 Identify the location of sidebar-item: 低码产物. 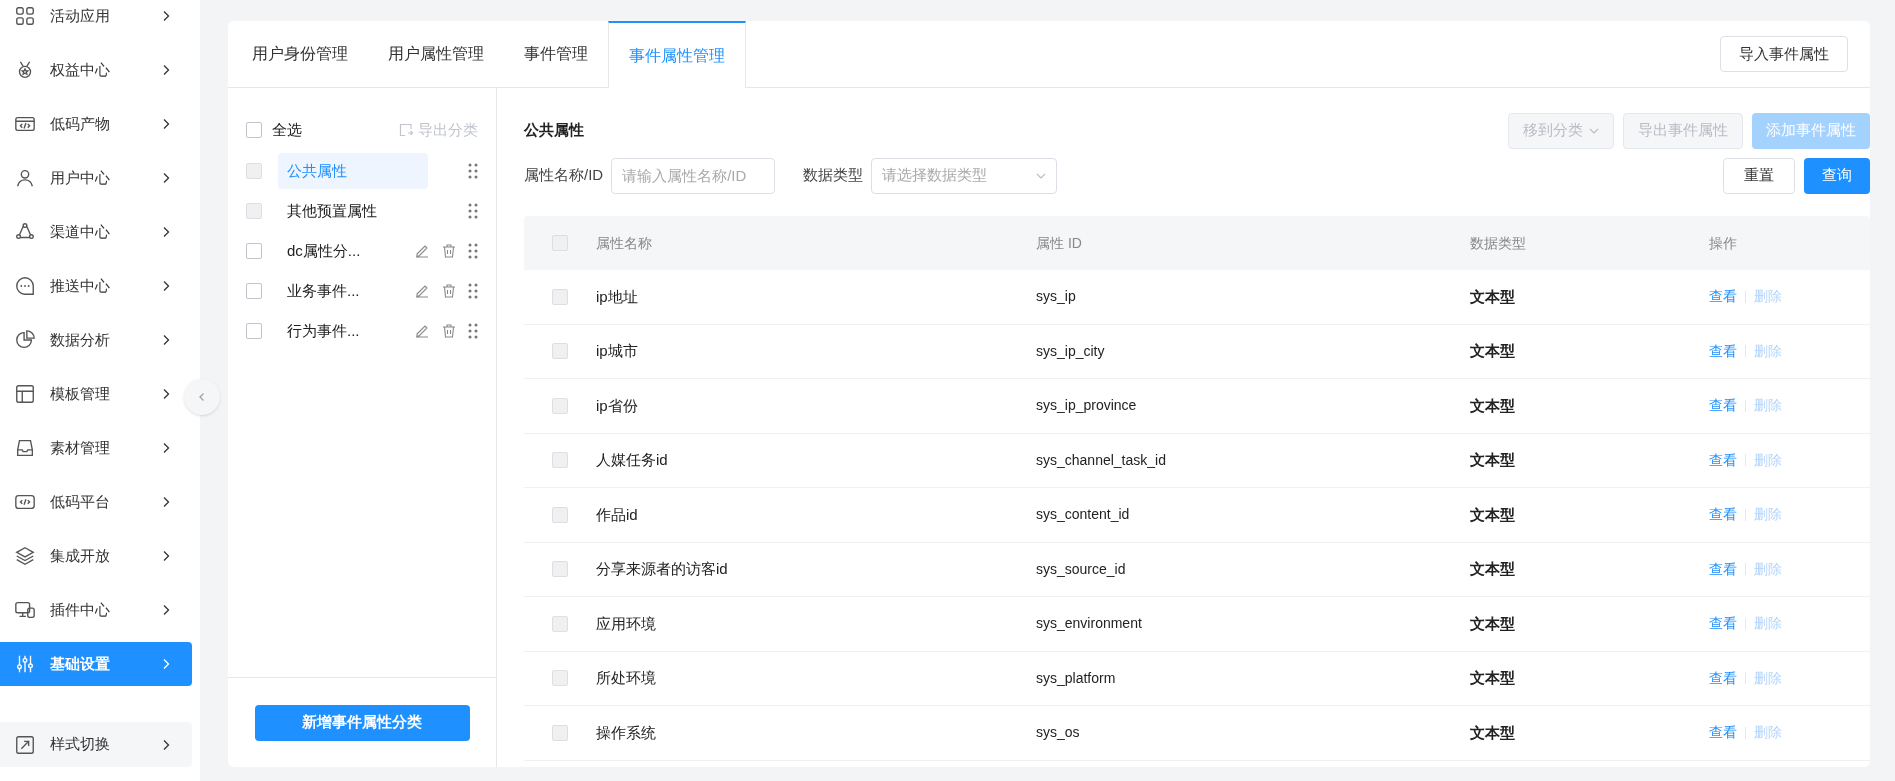
(90, 124).